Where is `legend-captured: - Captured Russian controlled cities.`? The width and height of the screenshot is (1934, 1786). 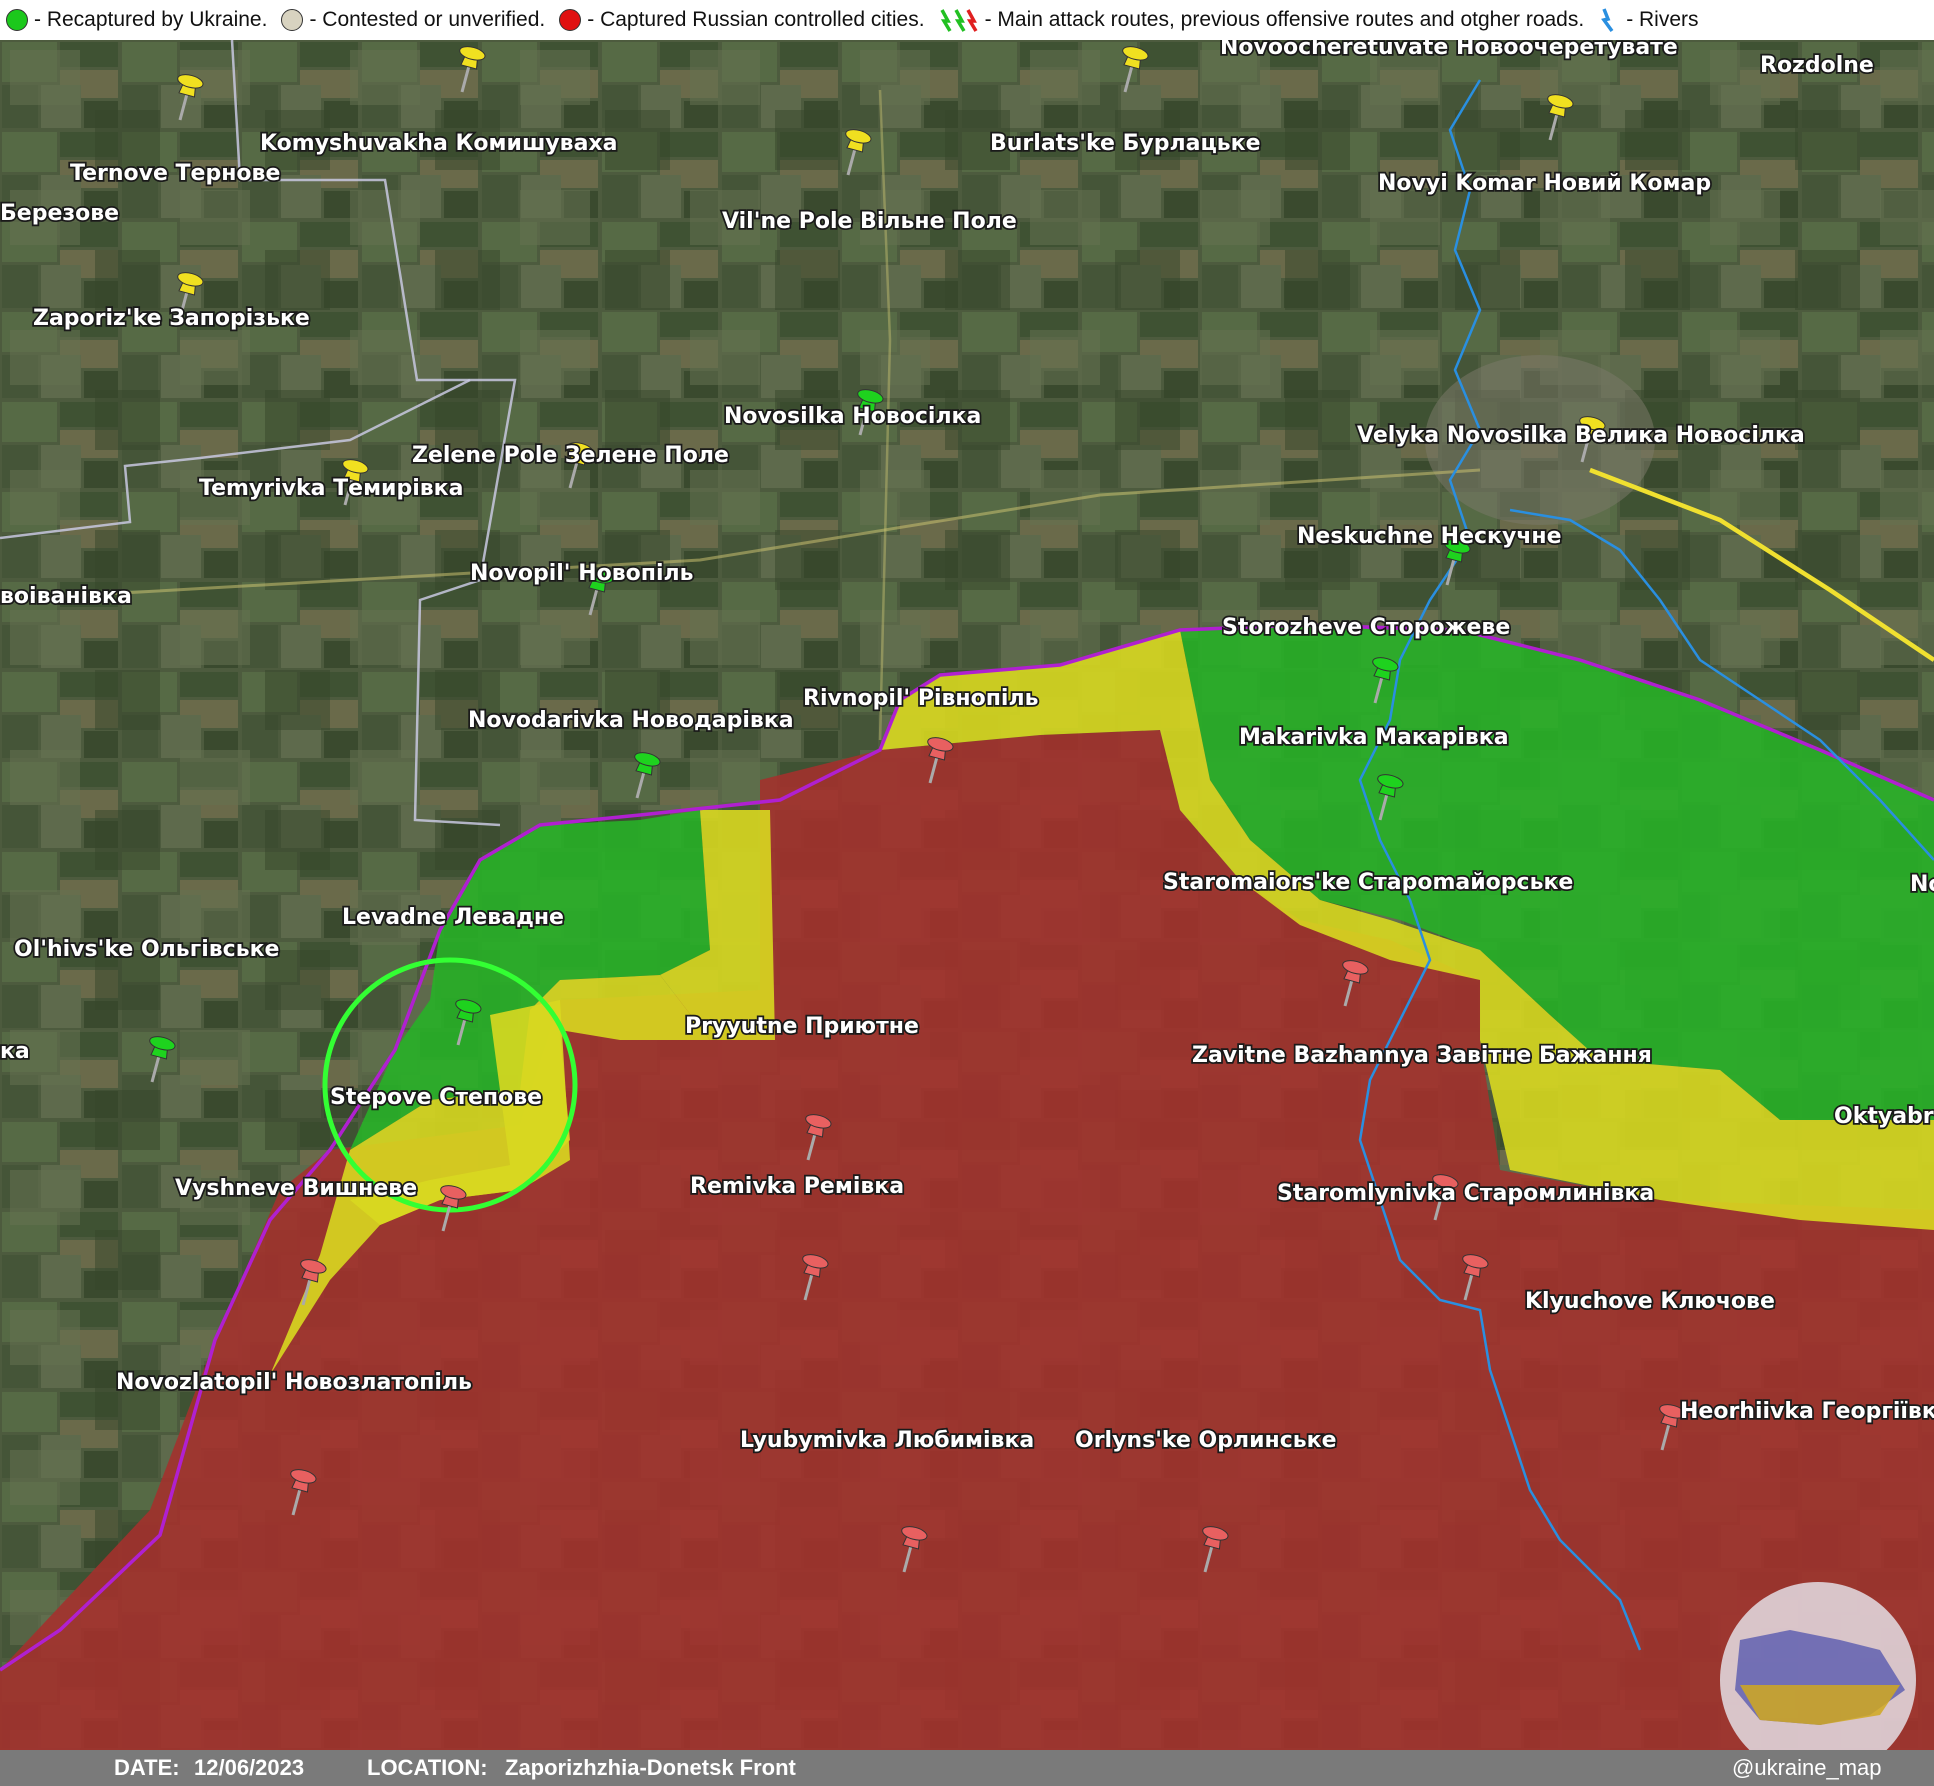
legend-captured: - Captured Russian controlled cities. is located at coordinates (742, 20).